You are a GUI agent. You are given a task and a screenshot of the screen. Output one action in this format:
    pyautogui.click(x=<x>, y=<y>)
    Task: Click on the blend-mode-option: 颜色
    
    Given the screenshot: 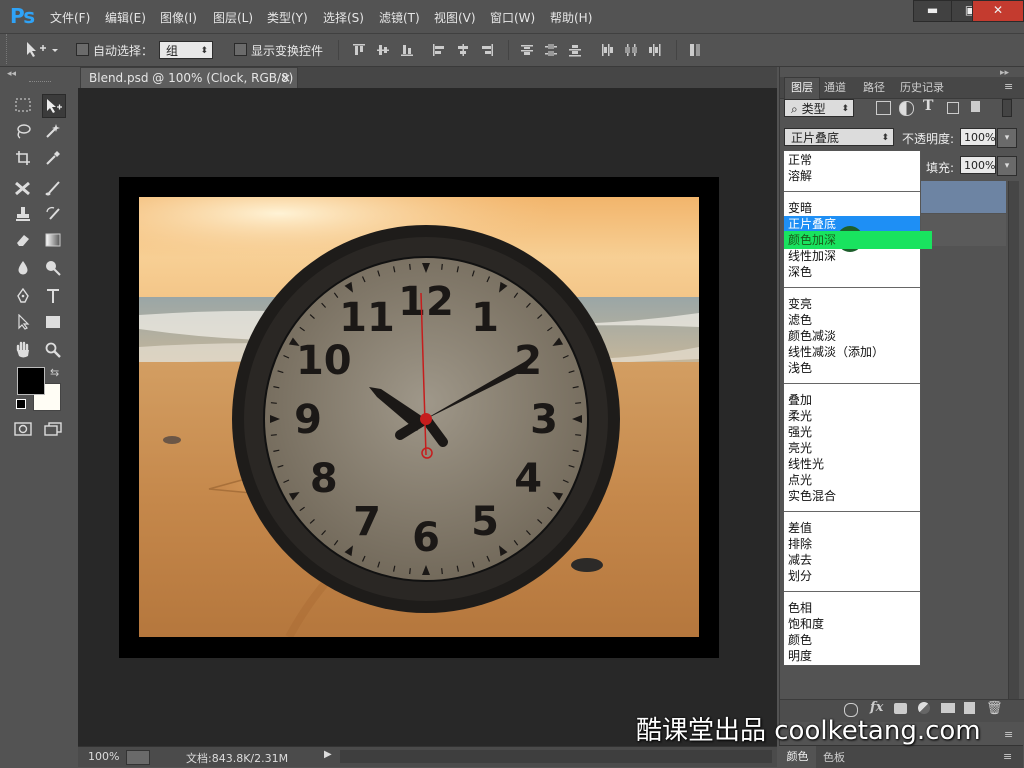 What is the action you would take?
    pyautogui.click(x=852, y=640)
    